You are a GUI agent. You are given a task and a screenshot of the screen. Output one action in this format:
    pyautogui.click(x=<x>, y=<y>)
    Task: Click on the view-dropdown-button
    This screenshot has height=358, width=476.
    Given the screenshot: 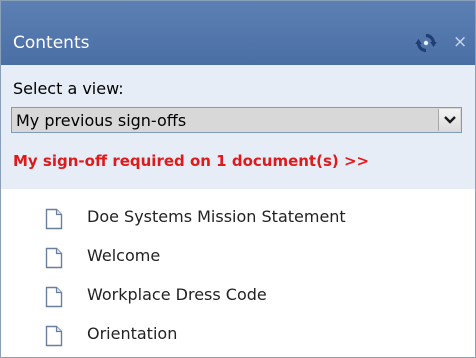 What is the action you would take?
    pyautogui.click(x=449, y=120)
    